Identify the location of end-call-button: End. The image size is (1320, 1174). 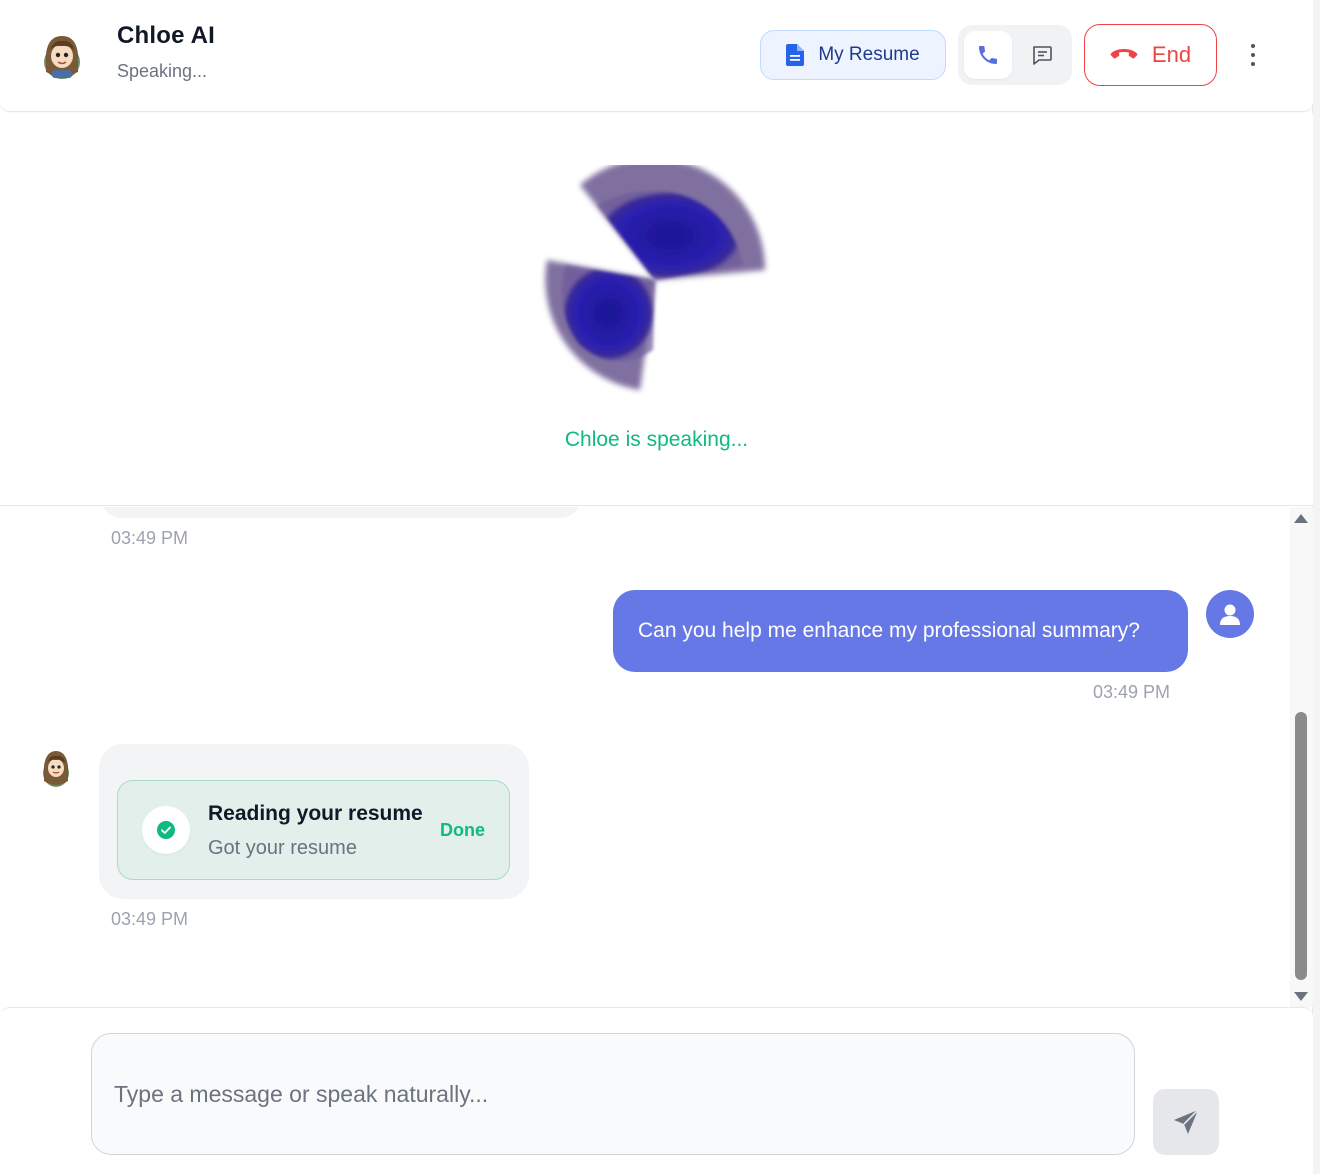
(1150, 55).